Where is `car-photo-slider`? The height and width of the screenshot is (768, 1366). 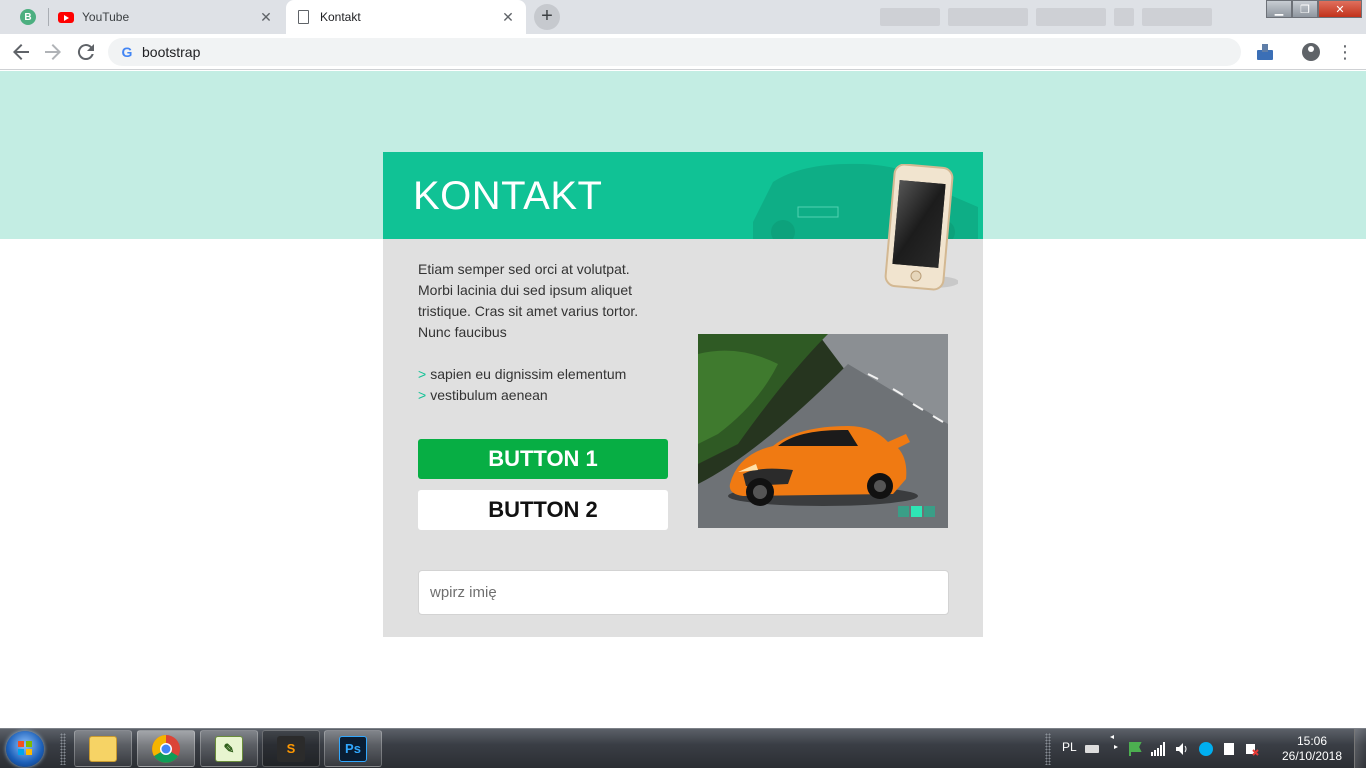
car-photo-slider is located at coordinates (823, 431).